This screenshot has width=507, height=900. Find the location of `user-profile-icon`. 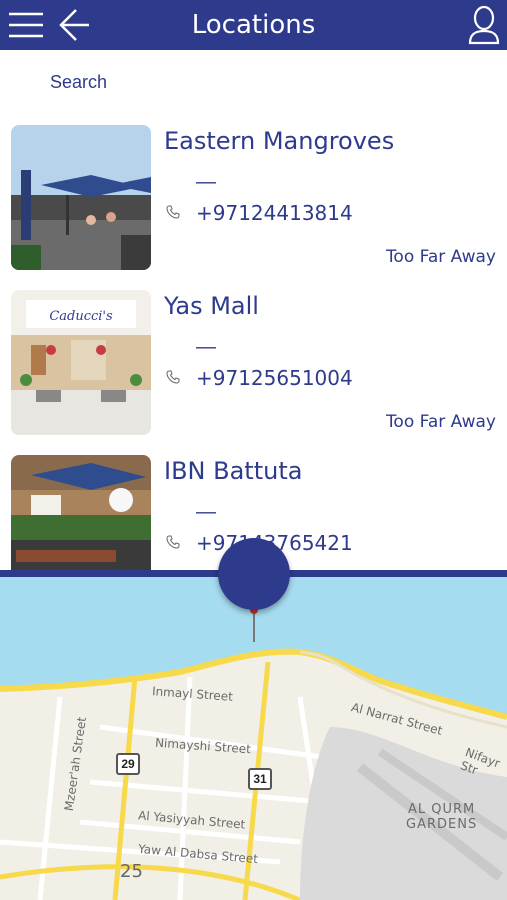

user-profile-icon is located at coordinates (484, 25).